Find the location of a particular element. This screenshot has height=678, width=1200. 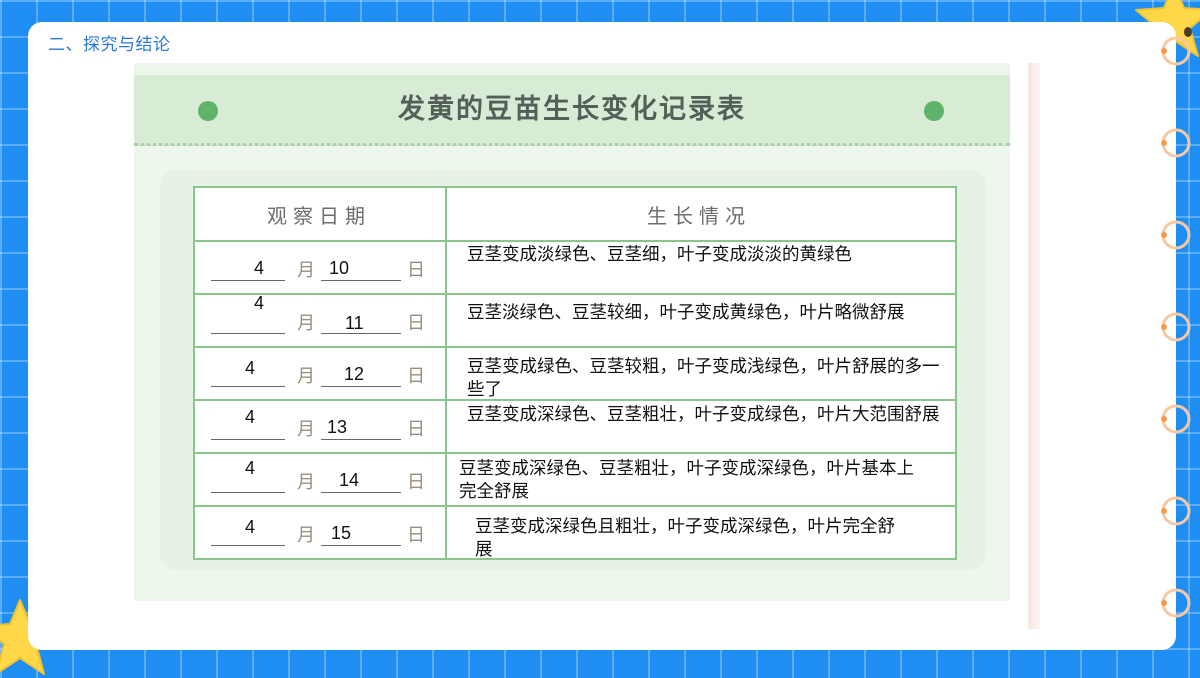

growth-description: 豆茎变成绿色、豆茎较粗，叶子变成浅绿色，叶片舒展的多一些了 is located at coordinates (703, 378).